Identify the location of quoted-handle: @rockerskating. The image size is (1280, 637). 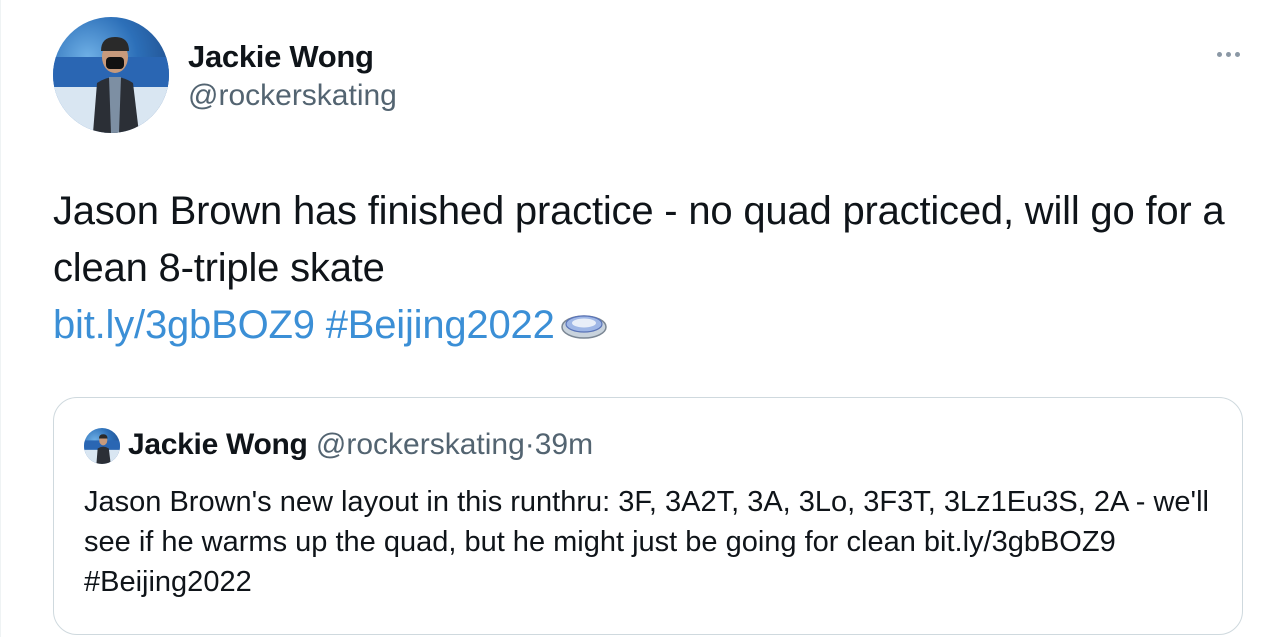
(420, 444).